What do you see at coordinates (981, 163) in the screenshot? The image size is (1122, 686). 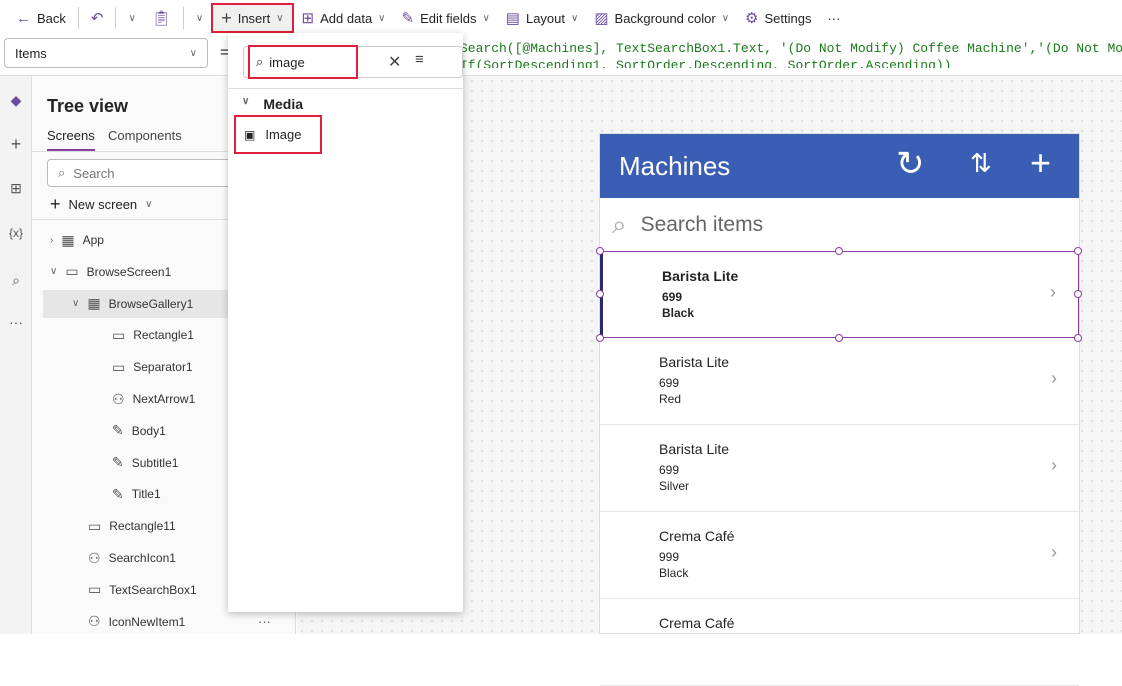 I see `sort-icon: ⇅` at bounding box center [981, 163].